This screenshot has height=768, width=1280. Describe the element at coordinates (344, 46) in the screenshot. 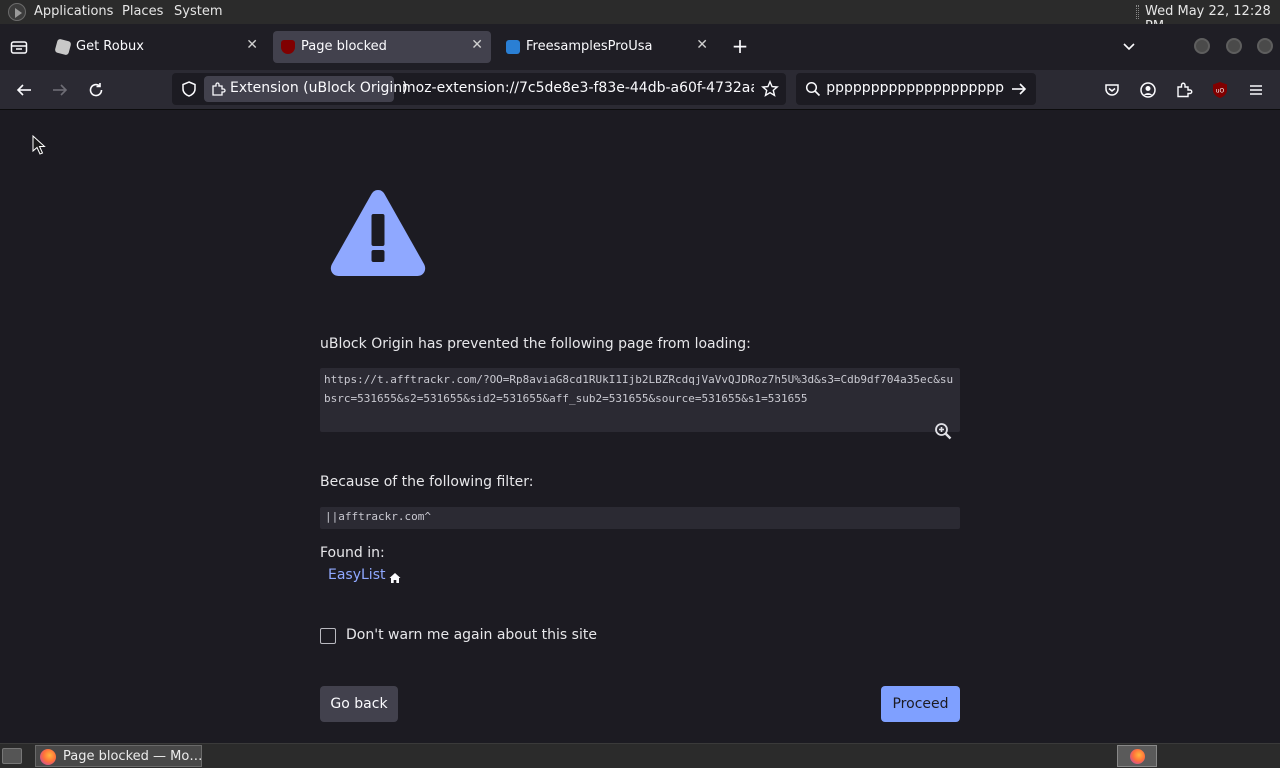

I see `tab-label: Page blocked` at that location.